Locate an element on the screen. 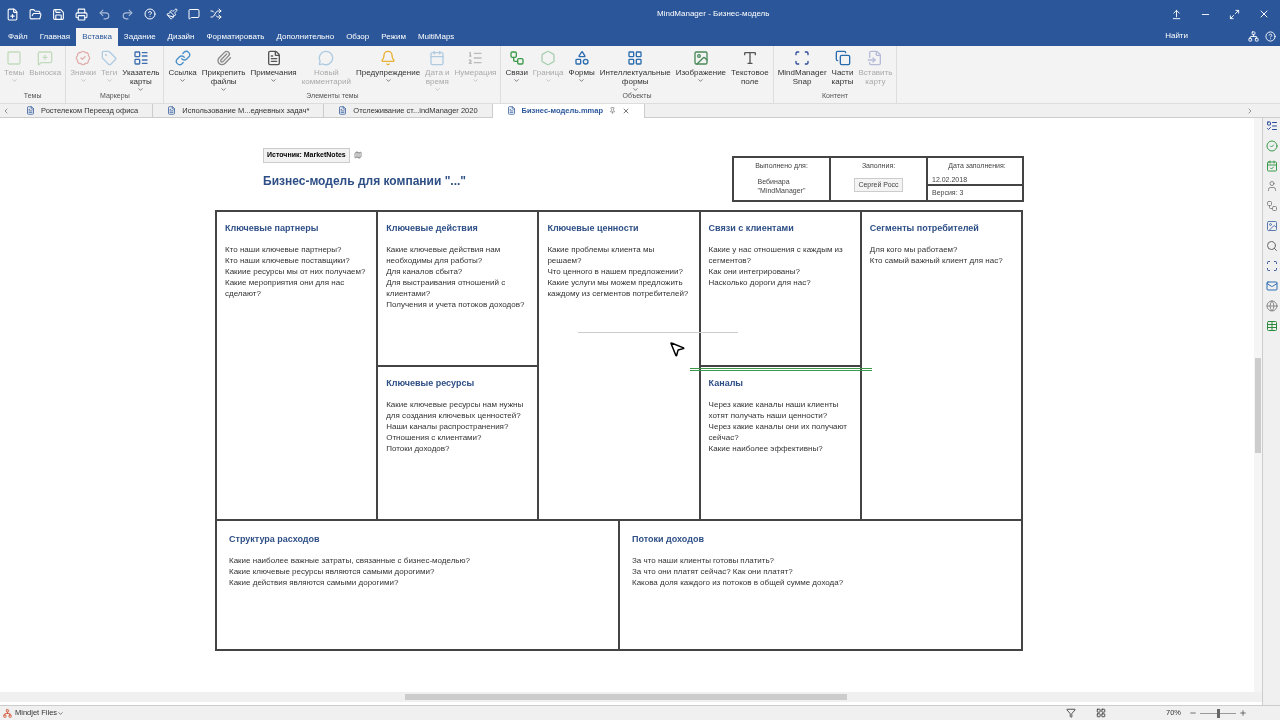  ribbon-tab: Режим is located at coordinates (393, 37).